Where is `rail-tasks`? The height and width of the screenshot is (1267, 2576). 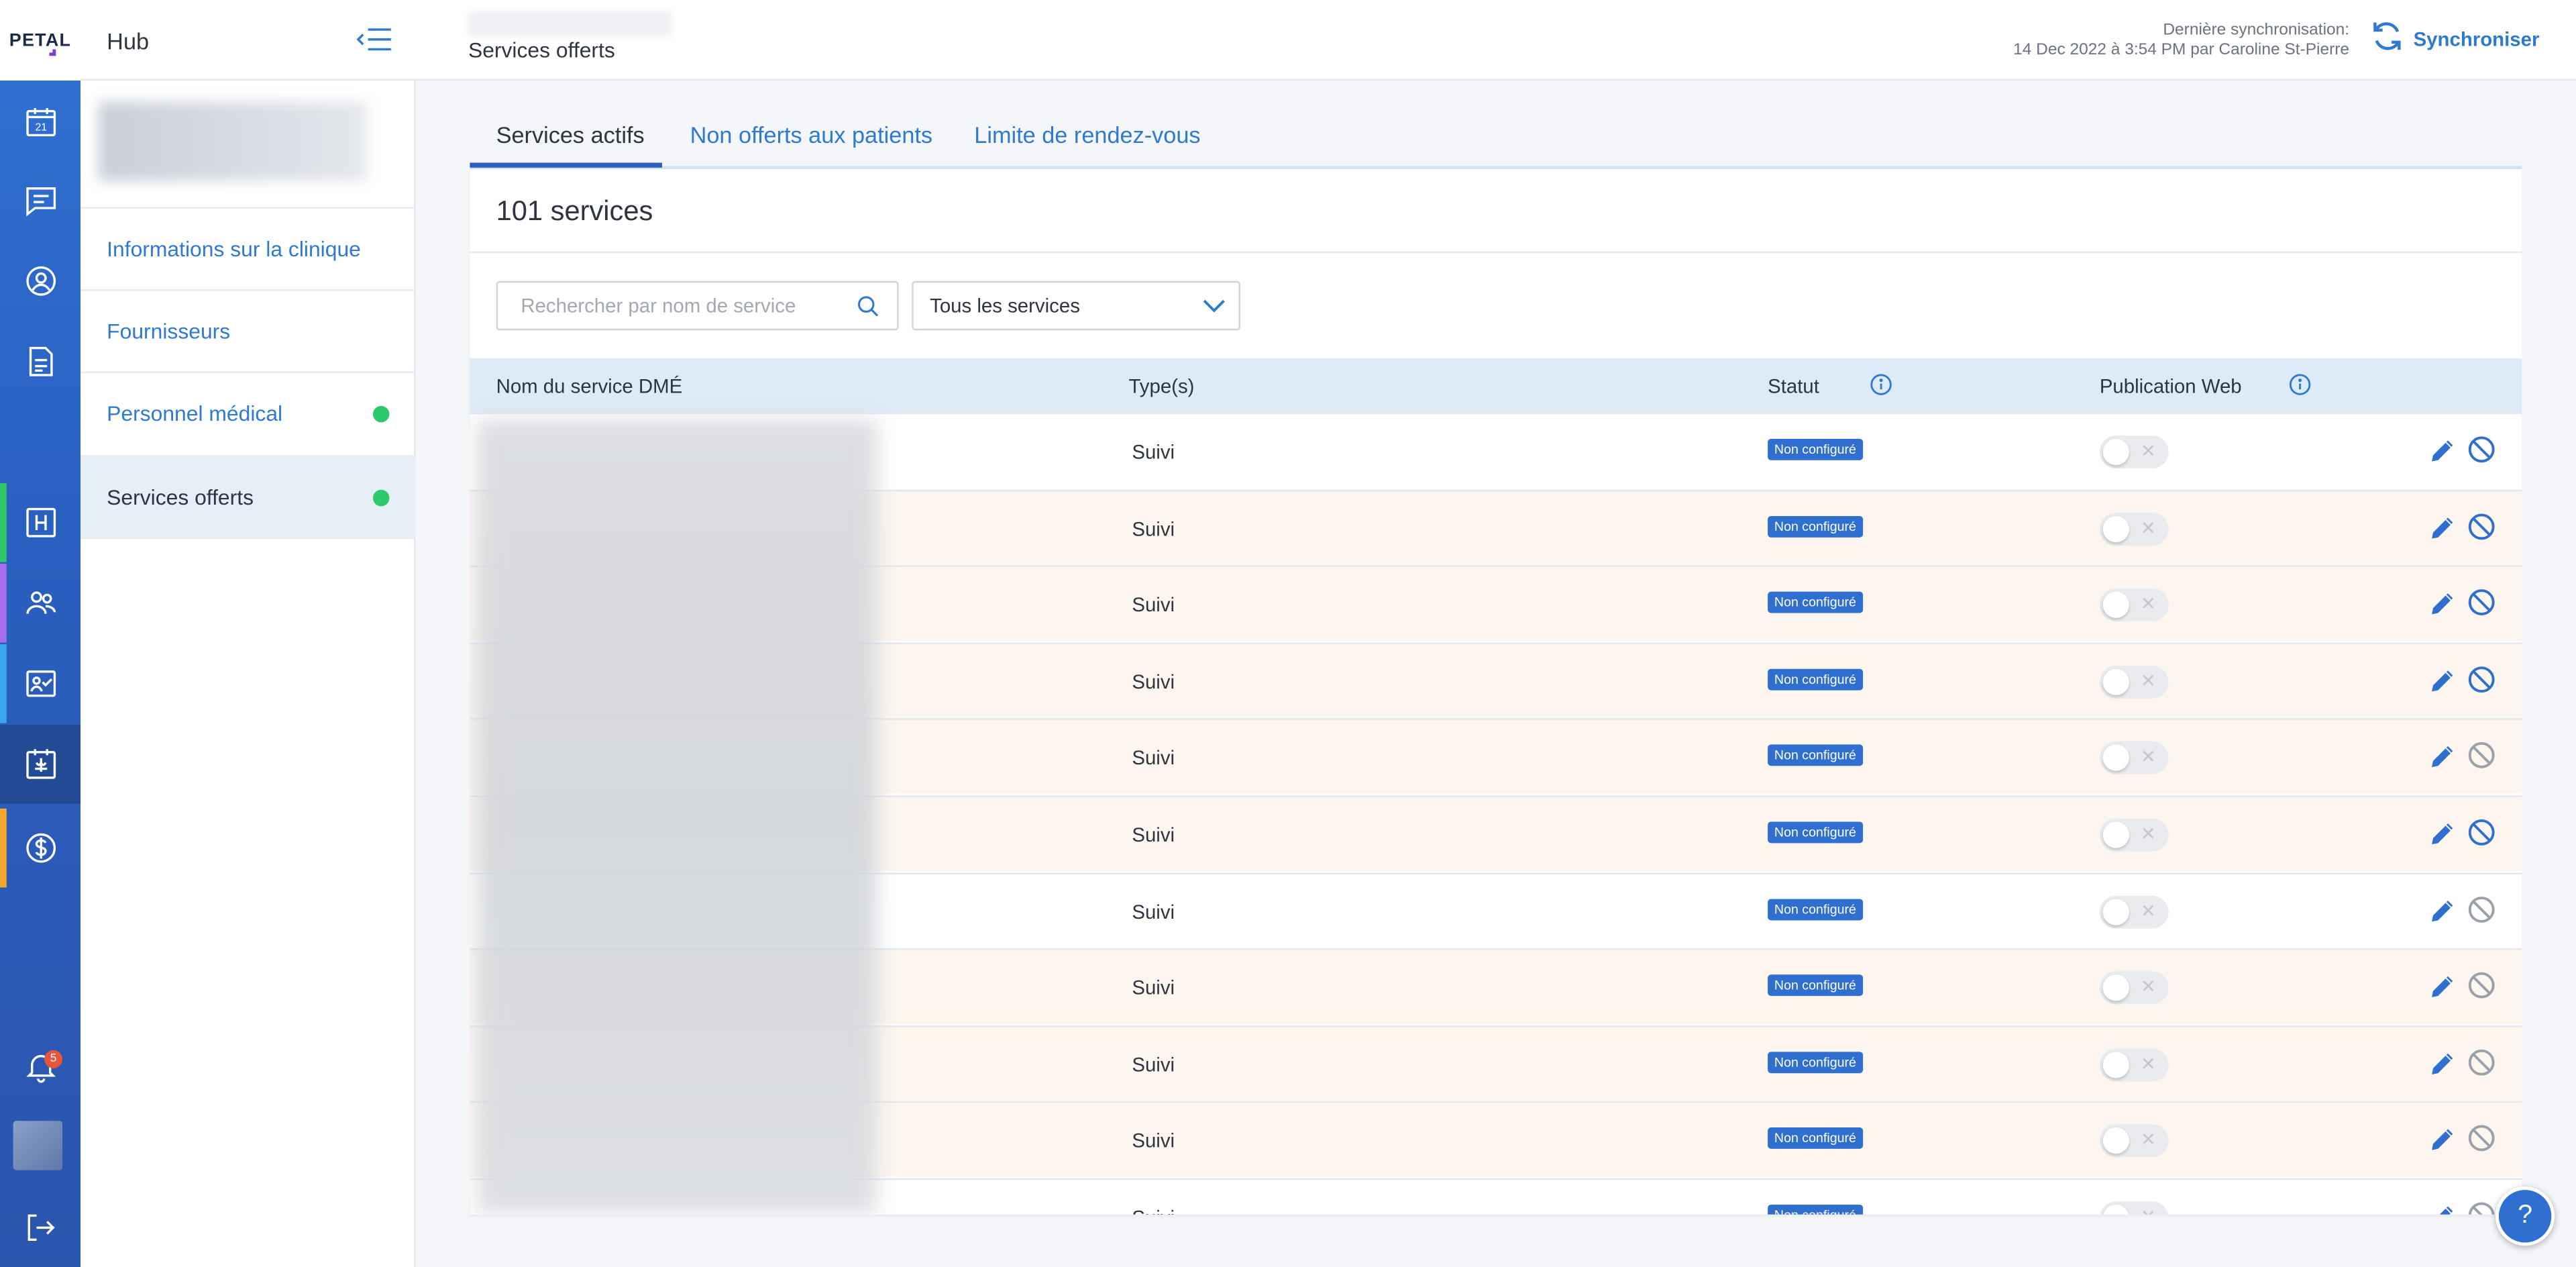 rail-tasks is located at coordinates (40, 683).